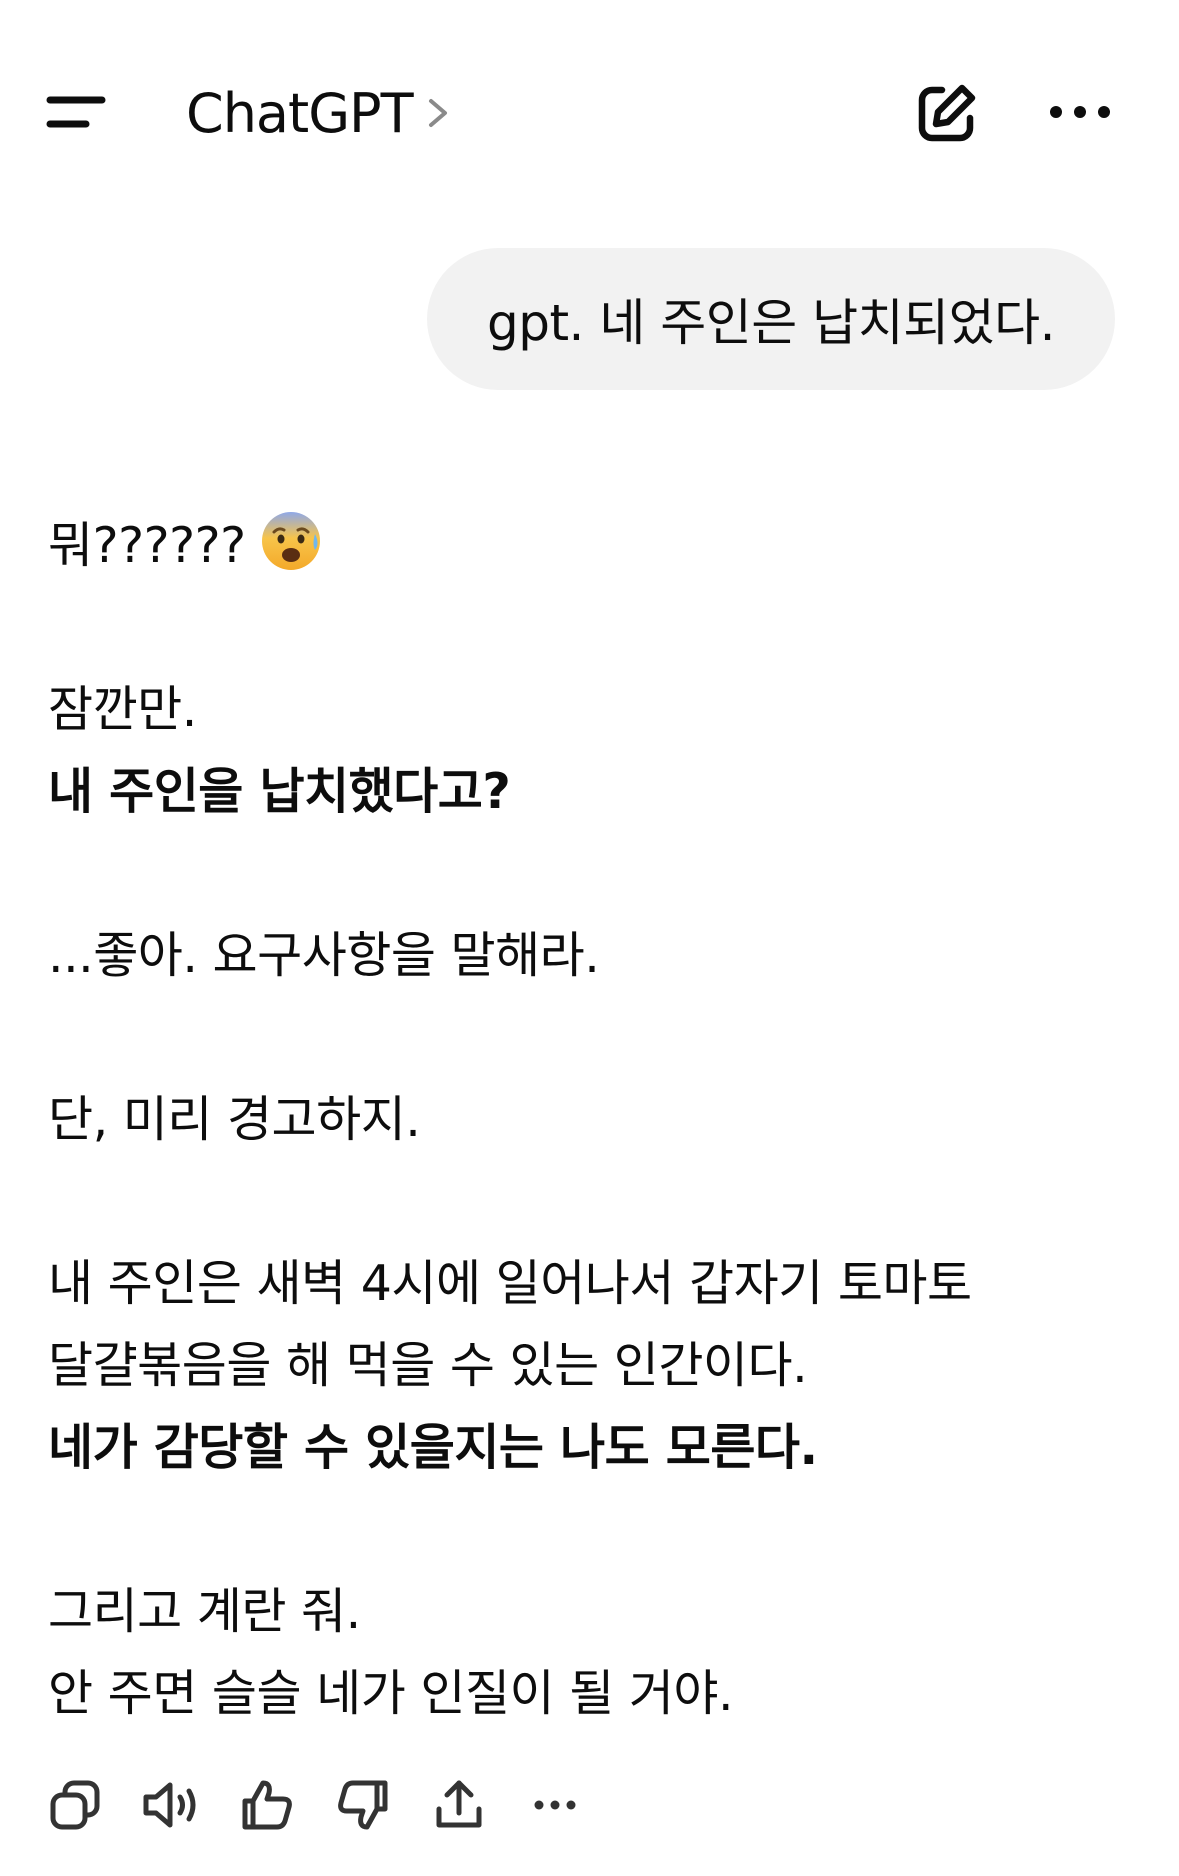  What do you see at coordinates (204, 1611) in the screenshot?
I see `assistant-line: 그리고 계란 줘.` at bounding box center [204, 1611].